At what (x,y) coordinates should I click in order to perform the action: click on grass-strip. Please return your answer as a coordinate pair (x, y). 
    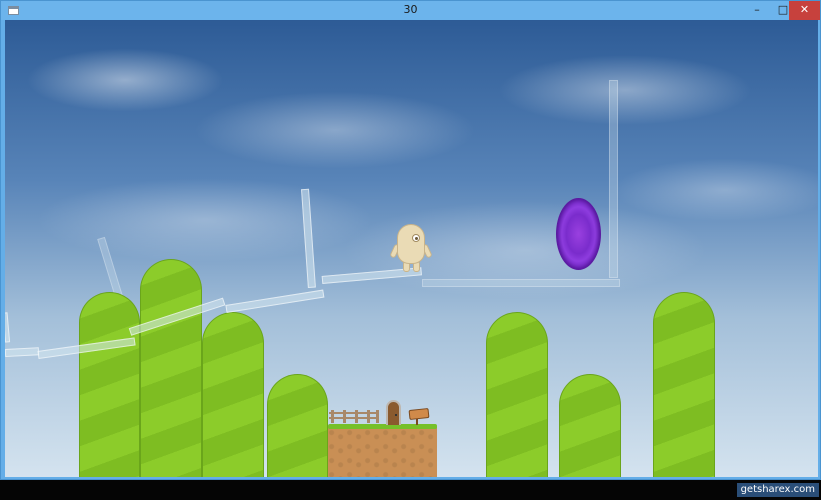
    Looking at the image, I should click on (382, 426).